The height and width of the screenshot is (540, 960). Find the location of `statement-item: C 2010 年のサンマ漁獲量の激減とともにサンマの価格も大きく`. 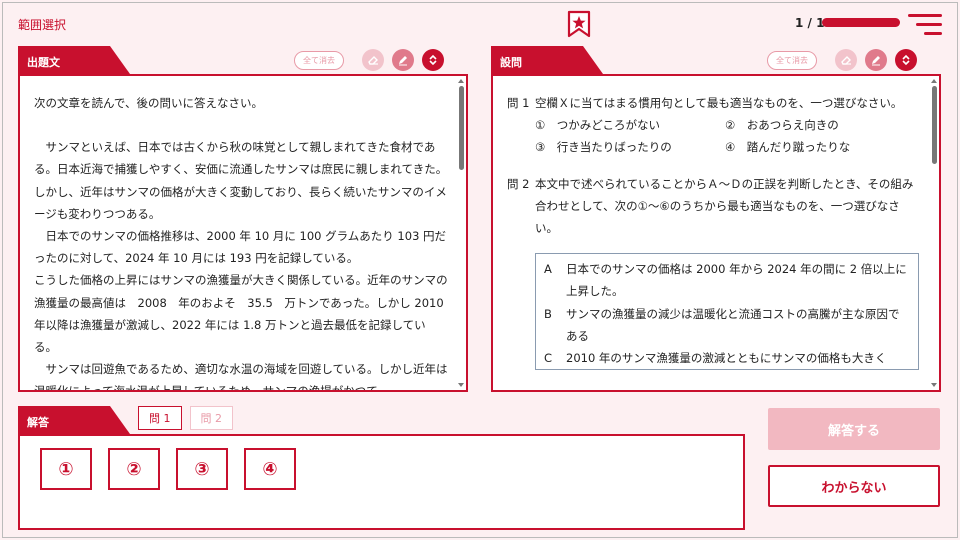

statement-item: C 2010 年のサンマ漁獲量の激減とともにサンマの価格も大きく is located at coordinates (727, 358).